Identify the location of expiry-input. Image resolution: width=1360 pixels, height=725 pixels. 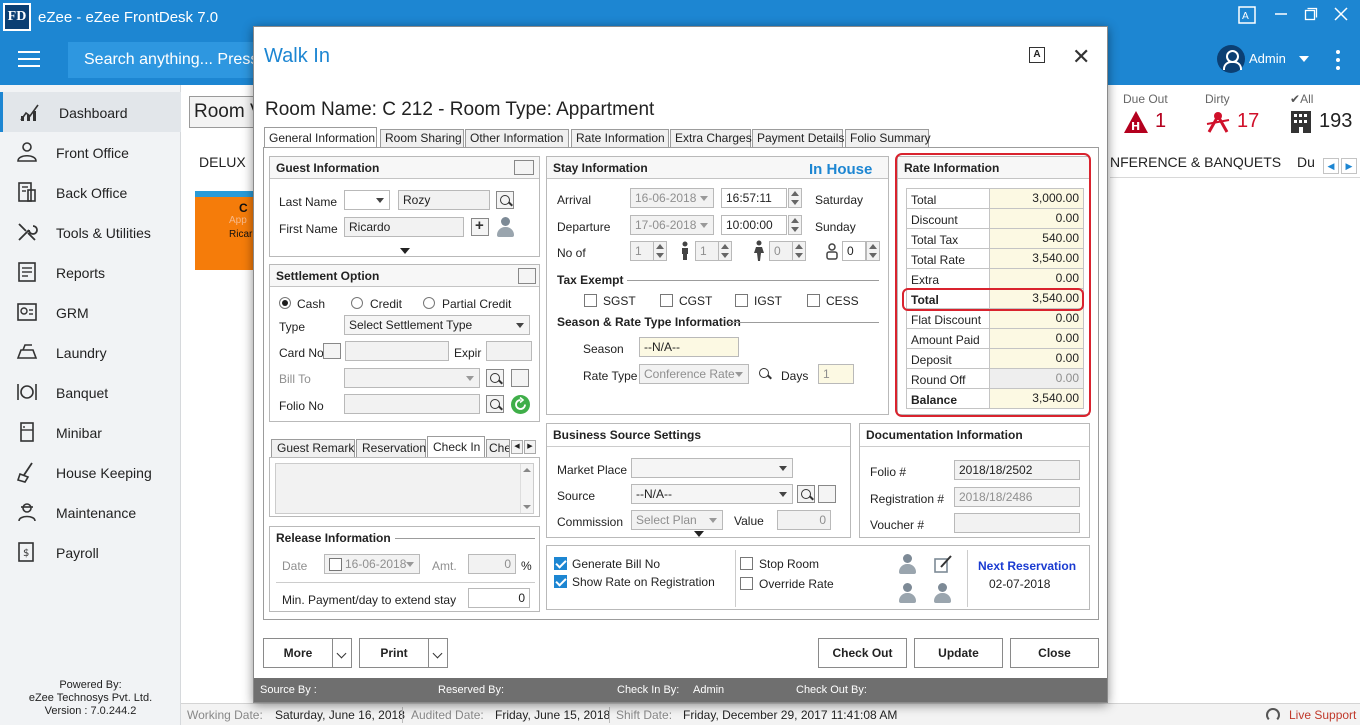
(509, 351).